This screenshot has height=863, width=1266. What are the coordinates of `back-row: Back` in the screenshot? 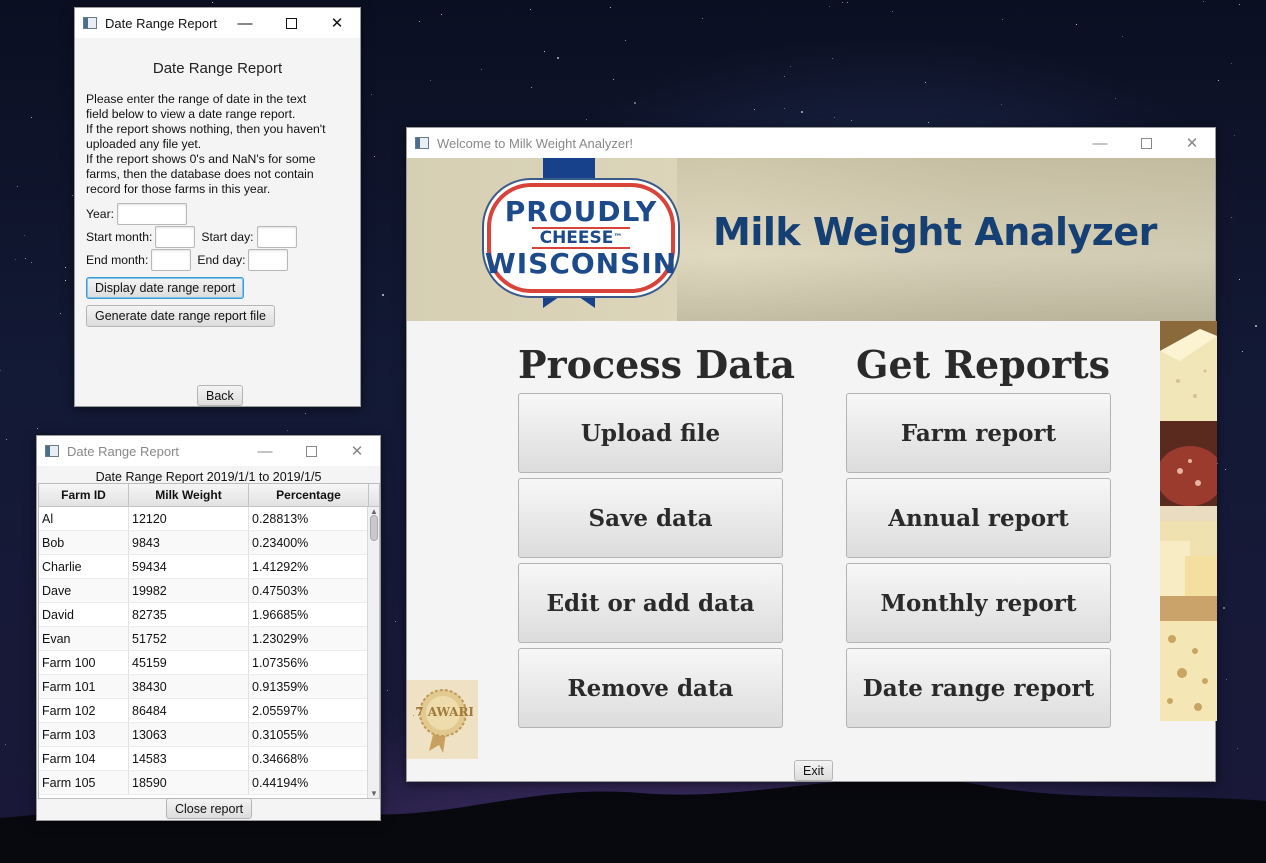 It's located at (220, 395).